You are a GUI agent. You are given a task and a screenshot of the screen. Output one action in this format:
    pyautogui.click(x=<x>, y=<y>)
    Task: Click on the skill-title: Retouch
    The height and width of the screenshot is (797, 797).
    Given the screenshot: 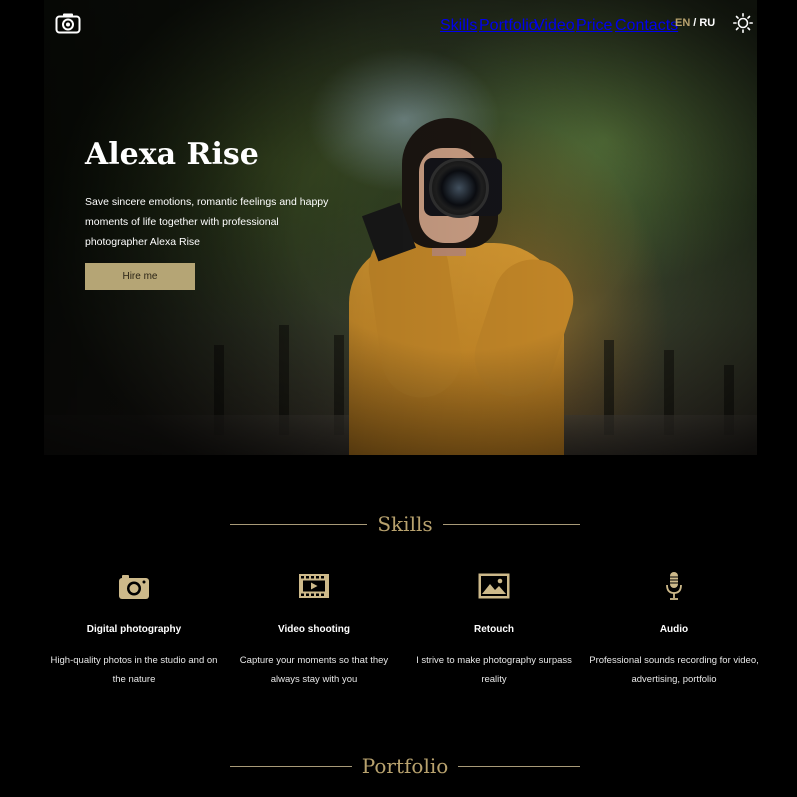 What is the action you would take?
    pyautogui.click(x=494, y=629)
    